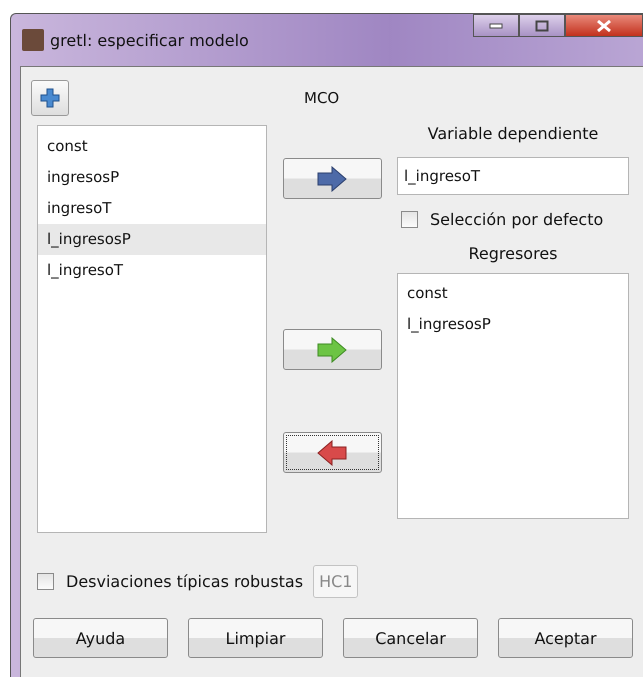 The height and width of the screenshot is (677, 643). Describe the element at coordinates (152, 208) in the screenshot. I see `variable-item: ingresoT` at that location.